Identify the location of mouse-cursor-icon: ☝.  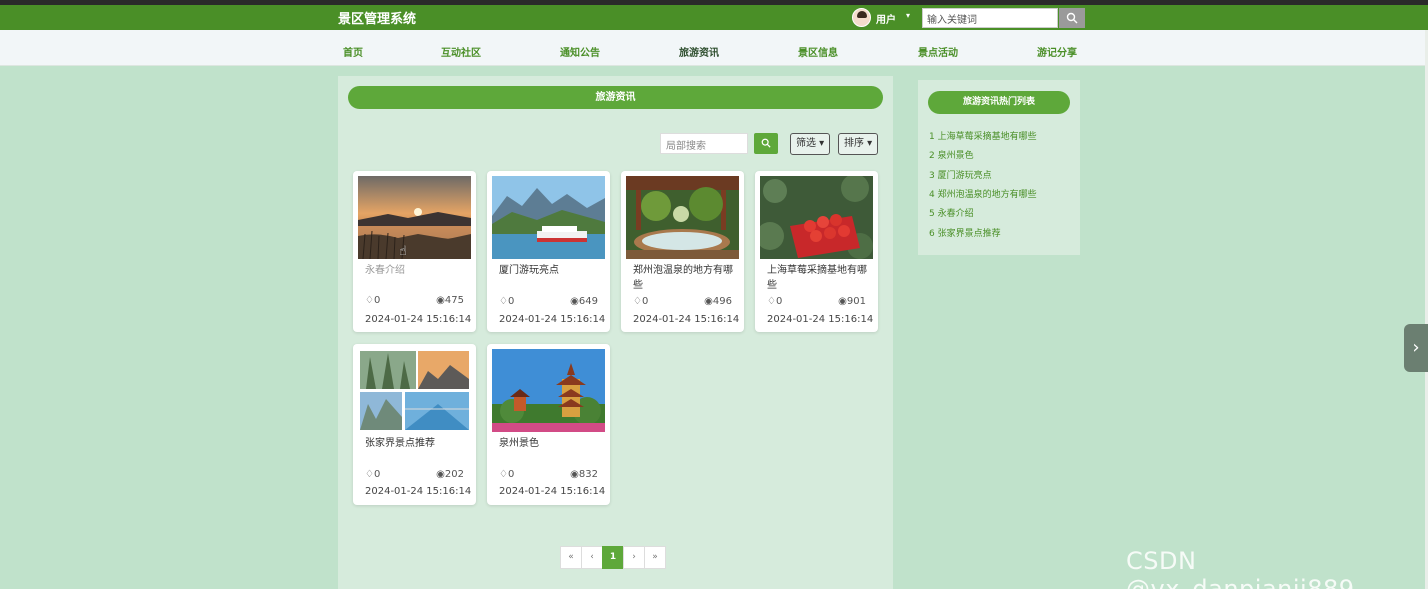
(403, 251).